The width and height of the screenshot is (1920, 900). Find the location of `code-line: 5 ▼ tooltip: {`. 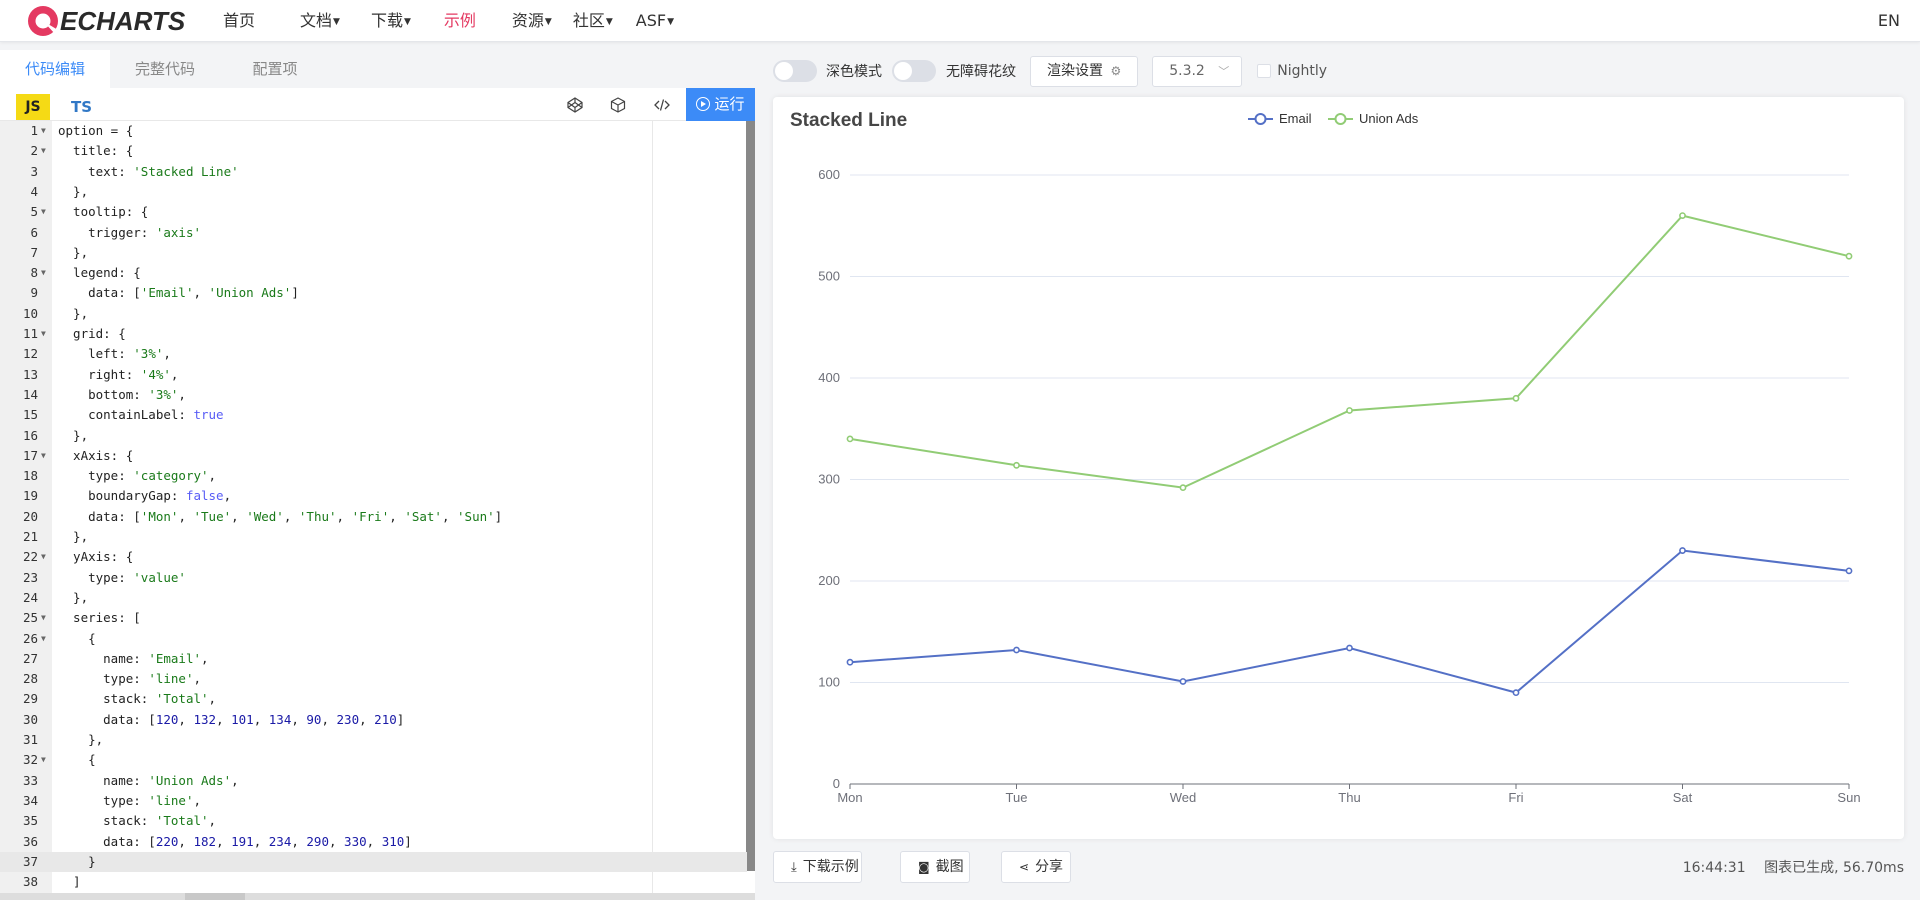

code-line: 5 ▼ tooltip: { is located at coordinates (373, 212).